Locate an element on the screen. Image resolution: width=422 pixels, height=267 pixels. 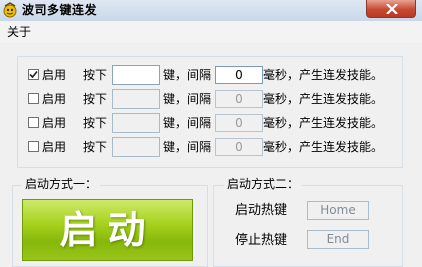
start-button: 启动 is located at coordinates (107, 230).